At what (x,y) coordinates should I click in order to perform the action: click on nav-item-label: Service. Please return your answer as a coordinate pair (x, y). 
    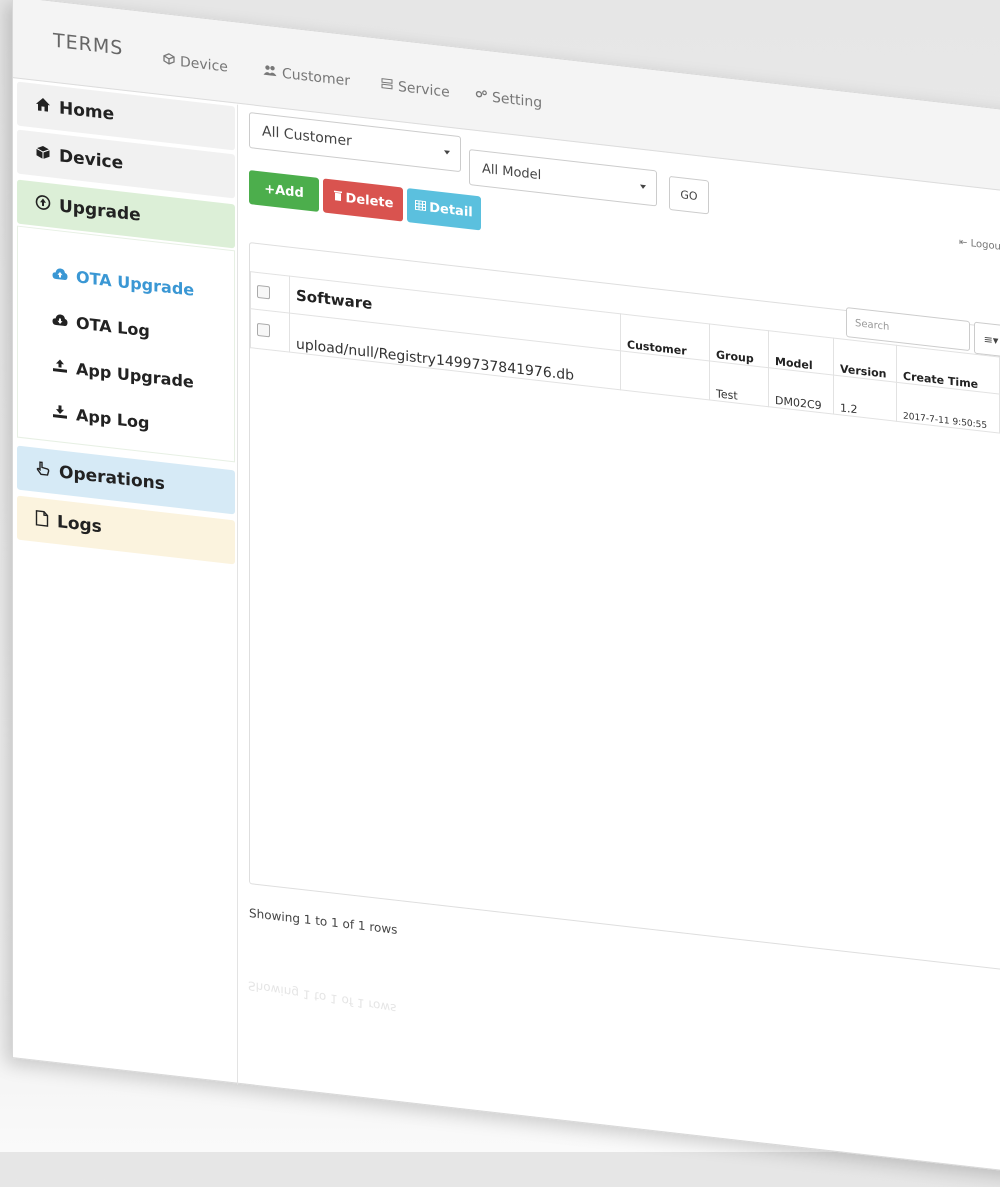
    Looking at the image, I should click on (424, 89).